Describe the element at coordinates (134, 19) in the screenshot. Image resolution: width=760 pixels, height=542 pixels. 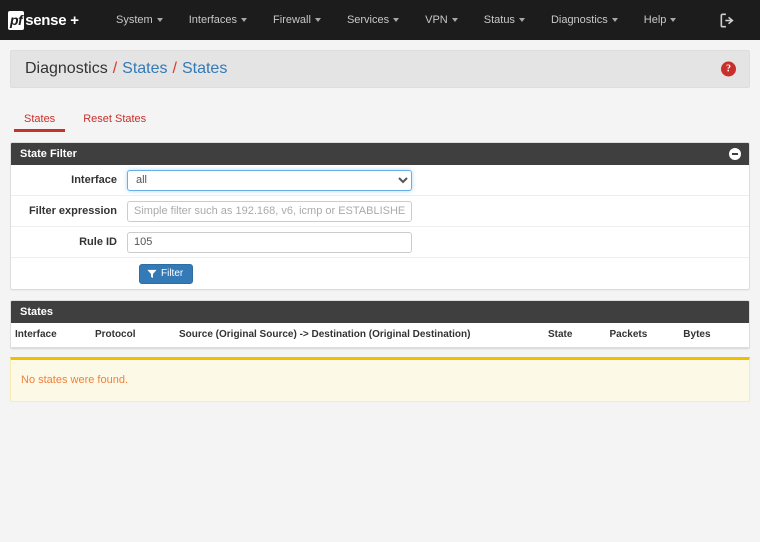
I see `nav-item-label: System` at that location.